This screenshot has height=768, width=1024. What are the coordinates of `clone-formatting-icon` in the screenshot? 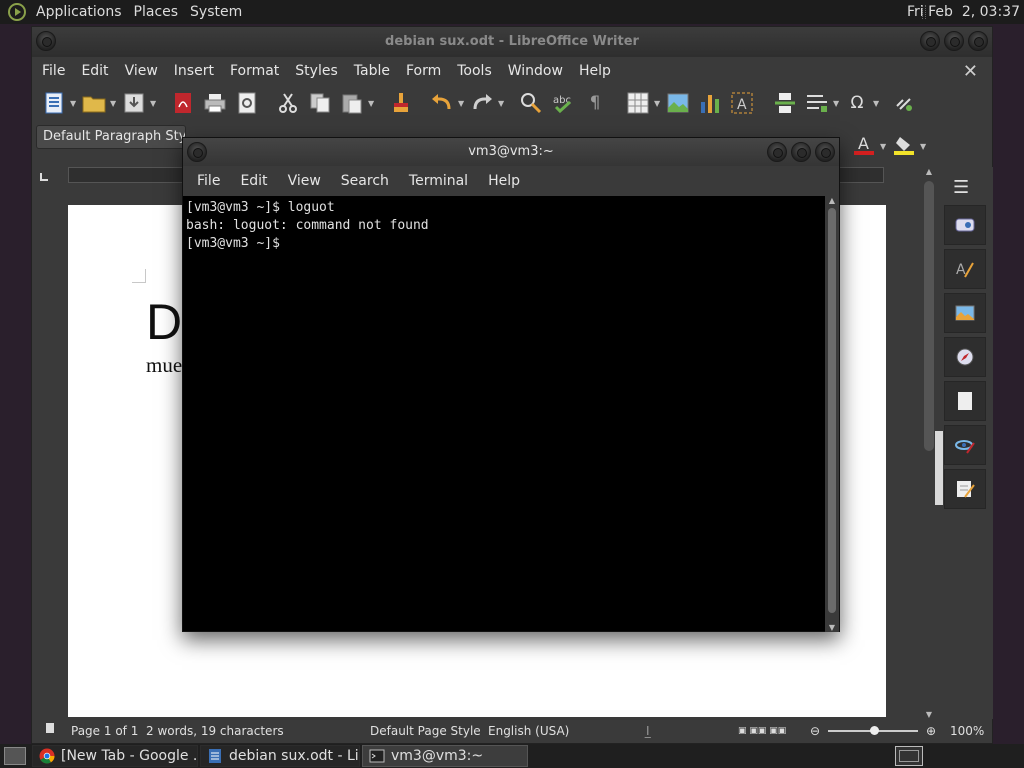 It's located at (401, 103).